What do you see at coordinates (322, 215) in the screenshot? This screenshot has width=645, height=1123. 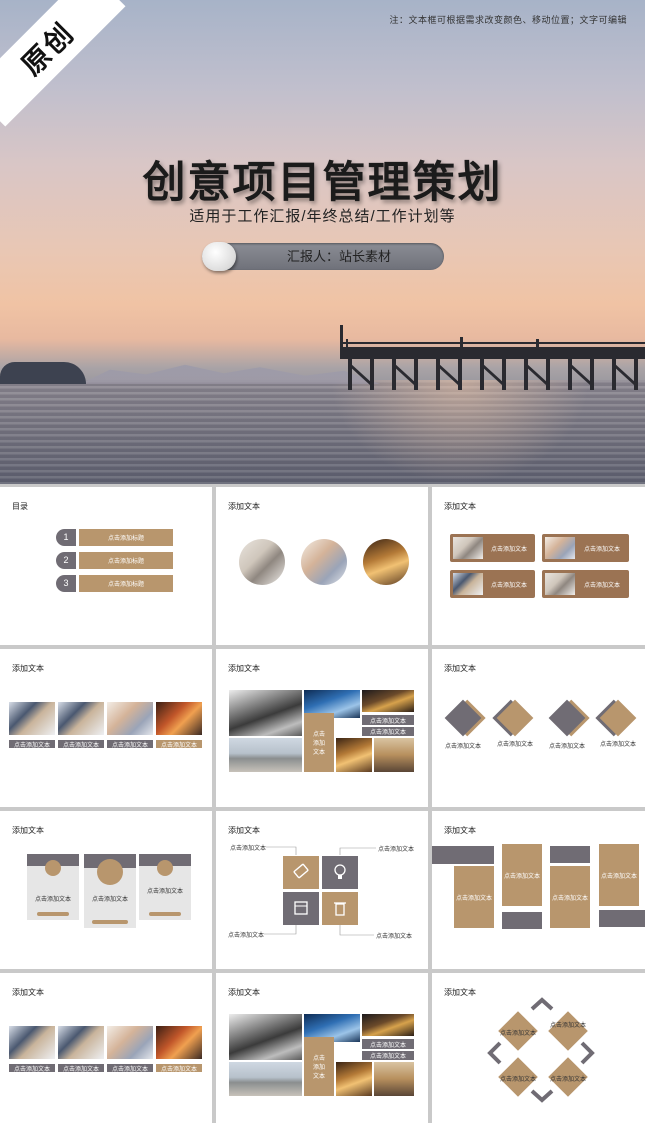 I see `cover-subtitle: 适用于工作汇报/年终总结/工作计划等` at bounding box center [322, 215].